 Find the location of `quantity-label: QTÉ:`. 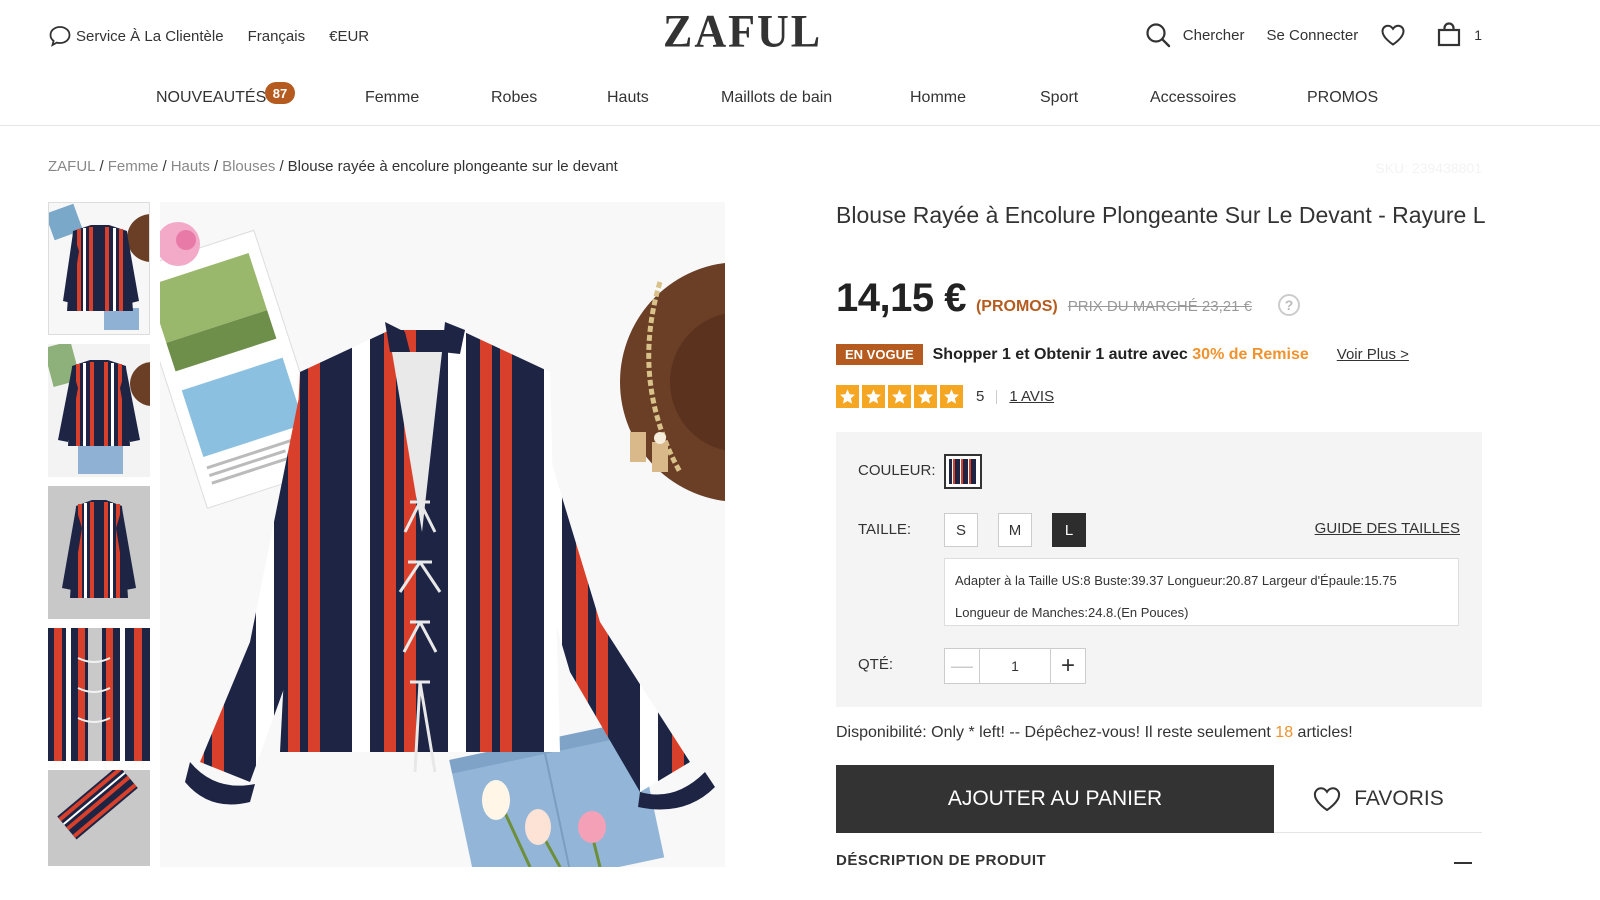

quantity-label: QTÉ: is located at coordinates (876, 664).